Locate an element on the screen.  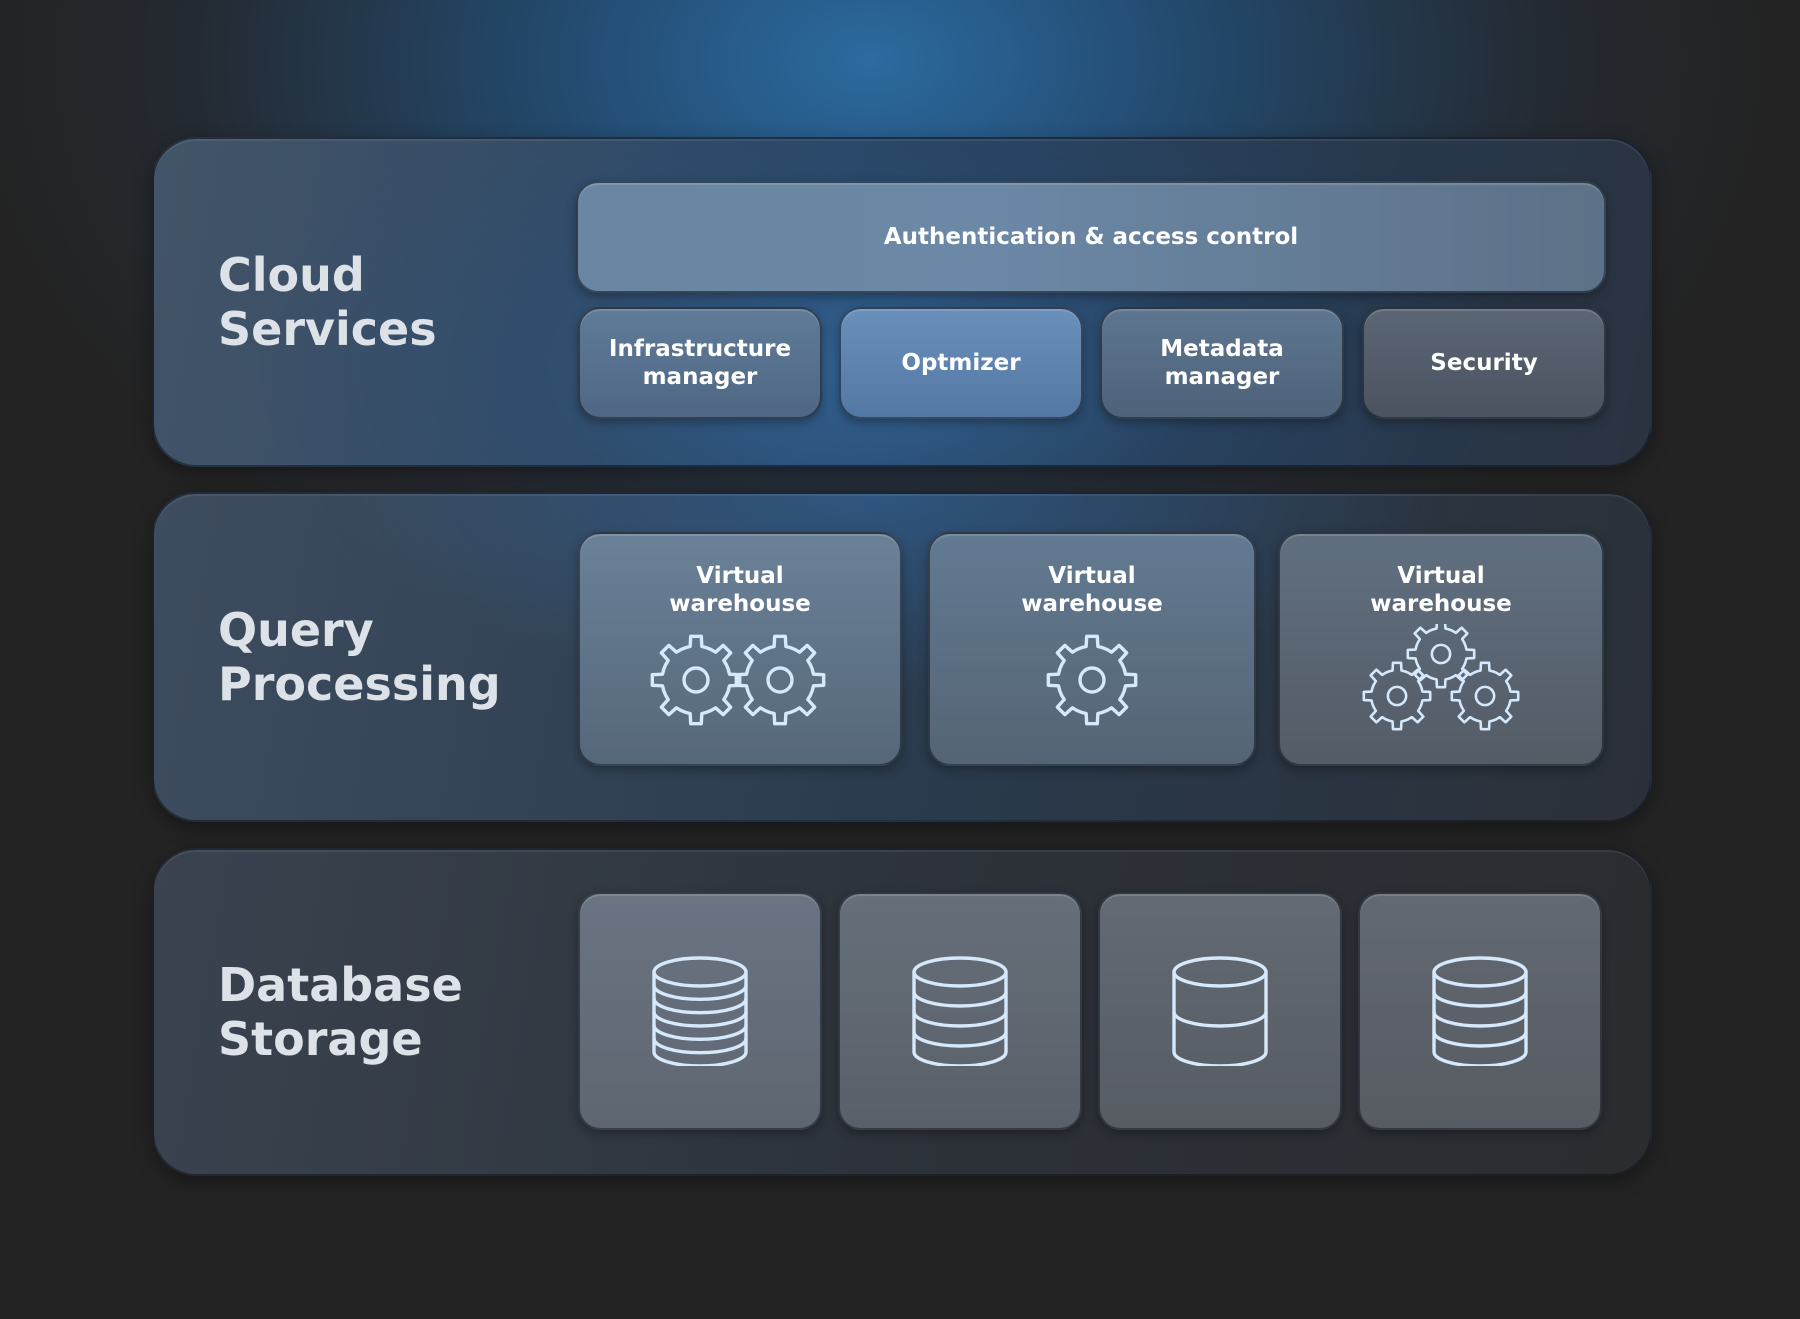
infrastructure-manager-box: Infrastructure manager is located at coordinates (700, 363).